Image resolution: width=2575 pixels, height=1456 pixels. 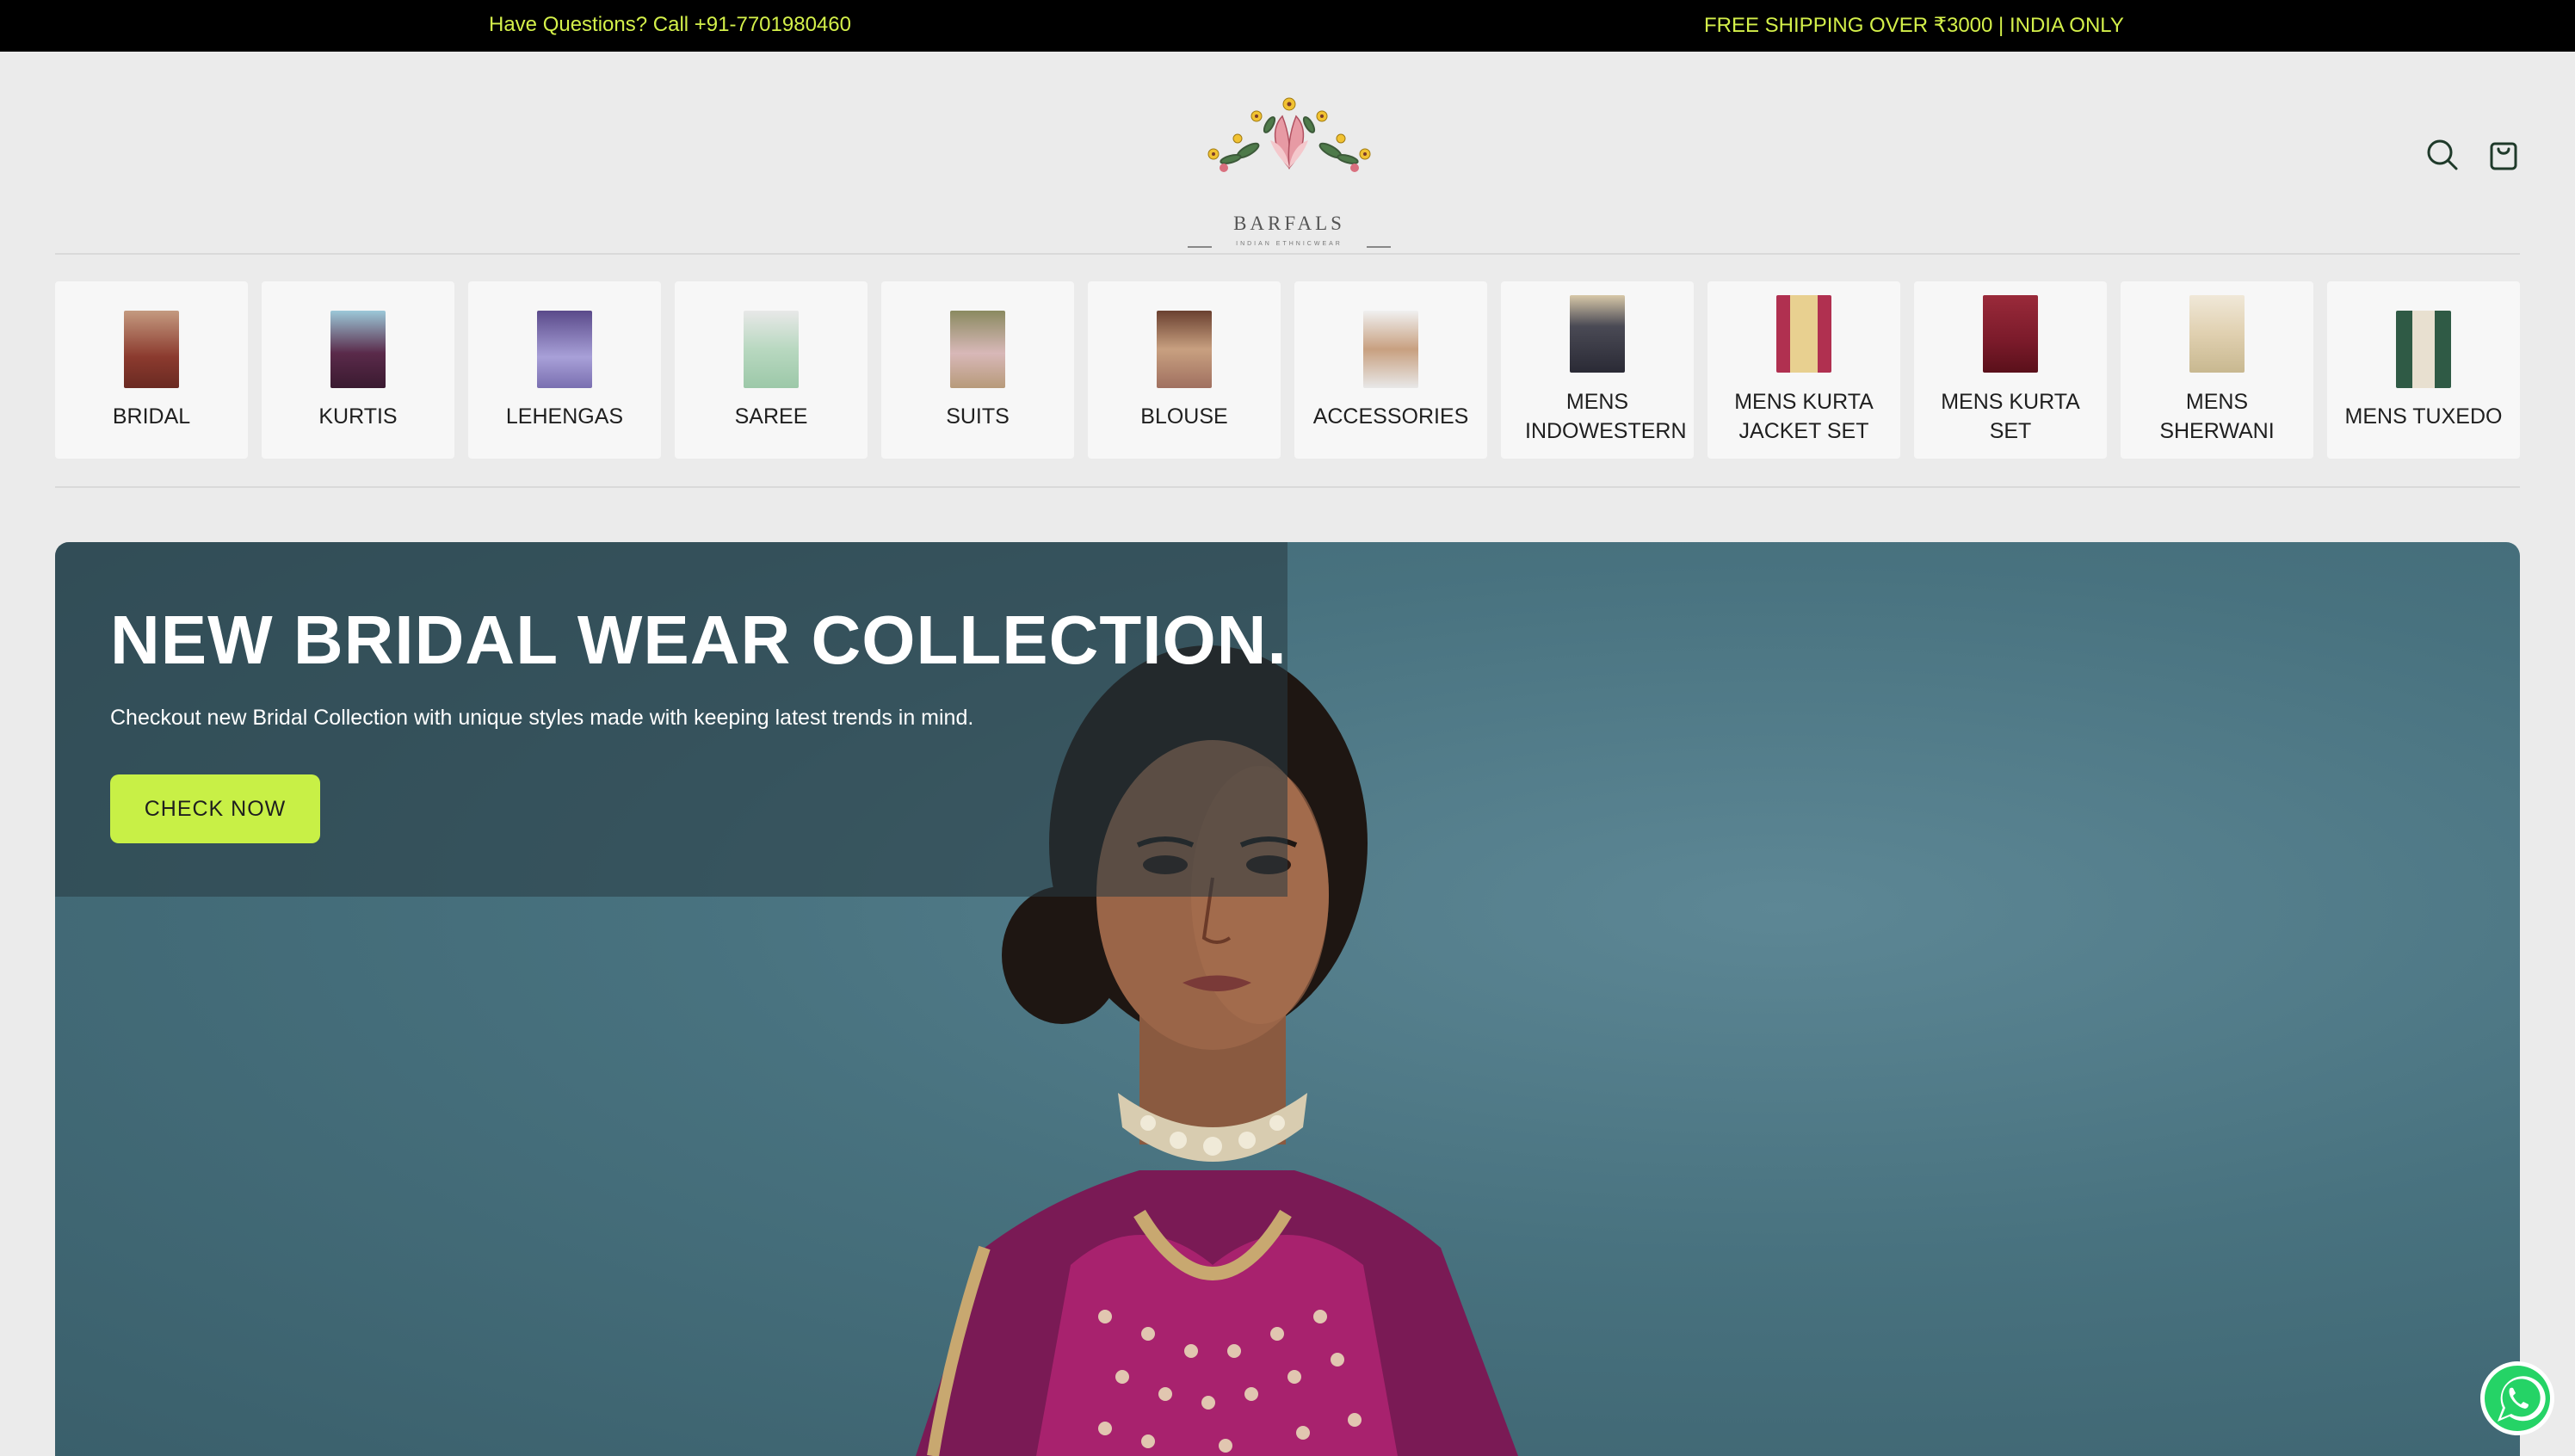 I want to click on category-label: SUITS, so click(x=978, y=417).